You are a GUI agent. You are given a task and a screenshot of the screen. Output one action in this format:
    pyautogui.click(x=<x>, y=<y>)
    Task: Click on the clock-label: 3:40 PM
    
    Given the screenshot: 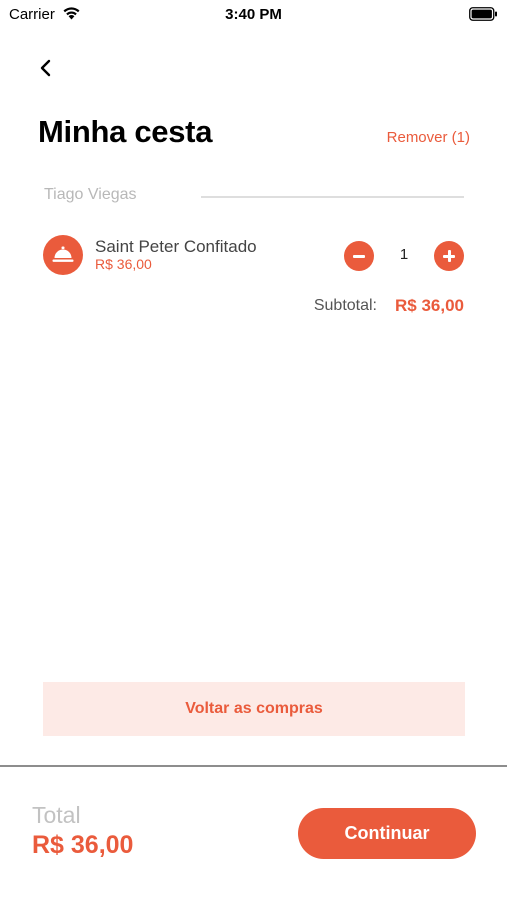 What is the action you would take?
    pyautogui.click(x=253, y=14)
    